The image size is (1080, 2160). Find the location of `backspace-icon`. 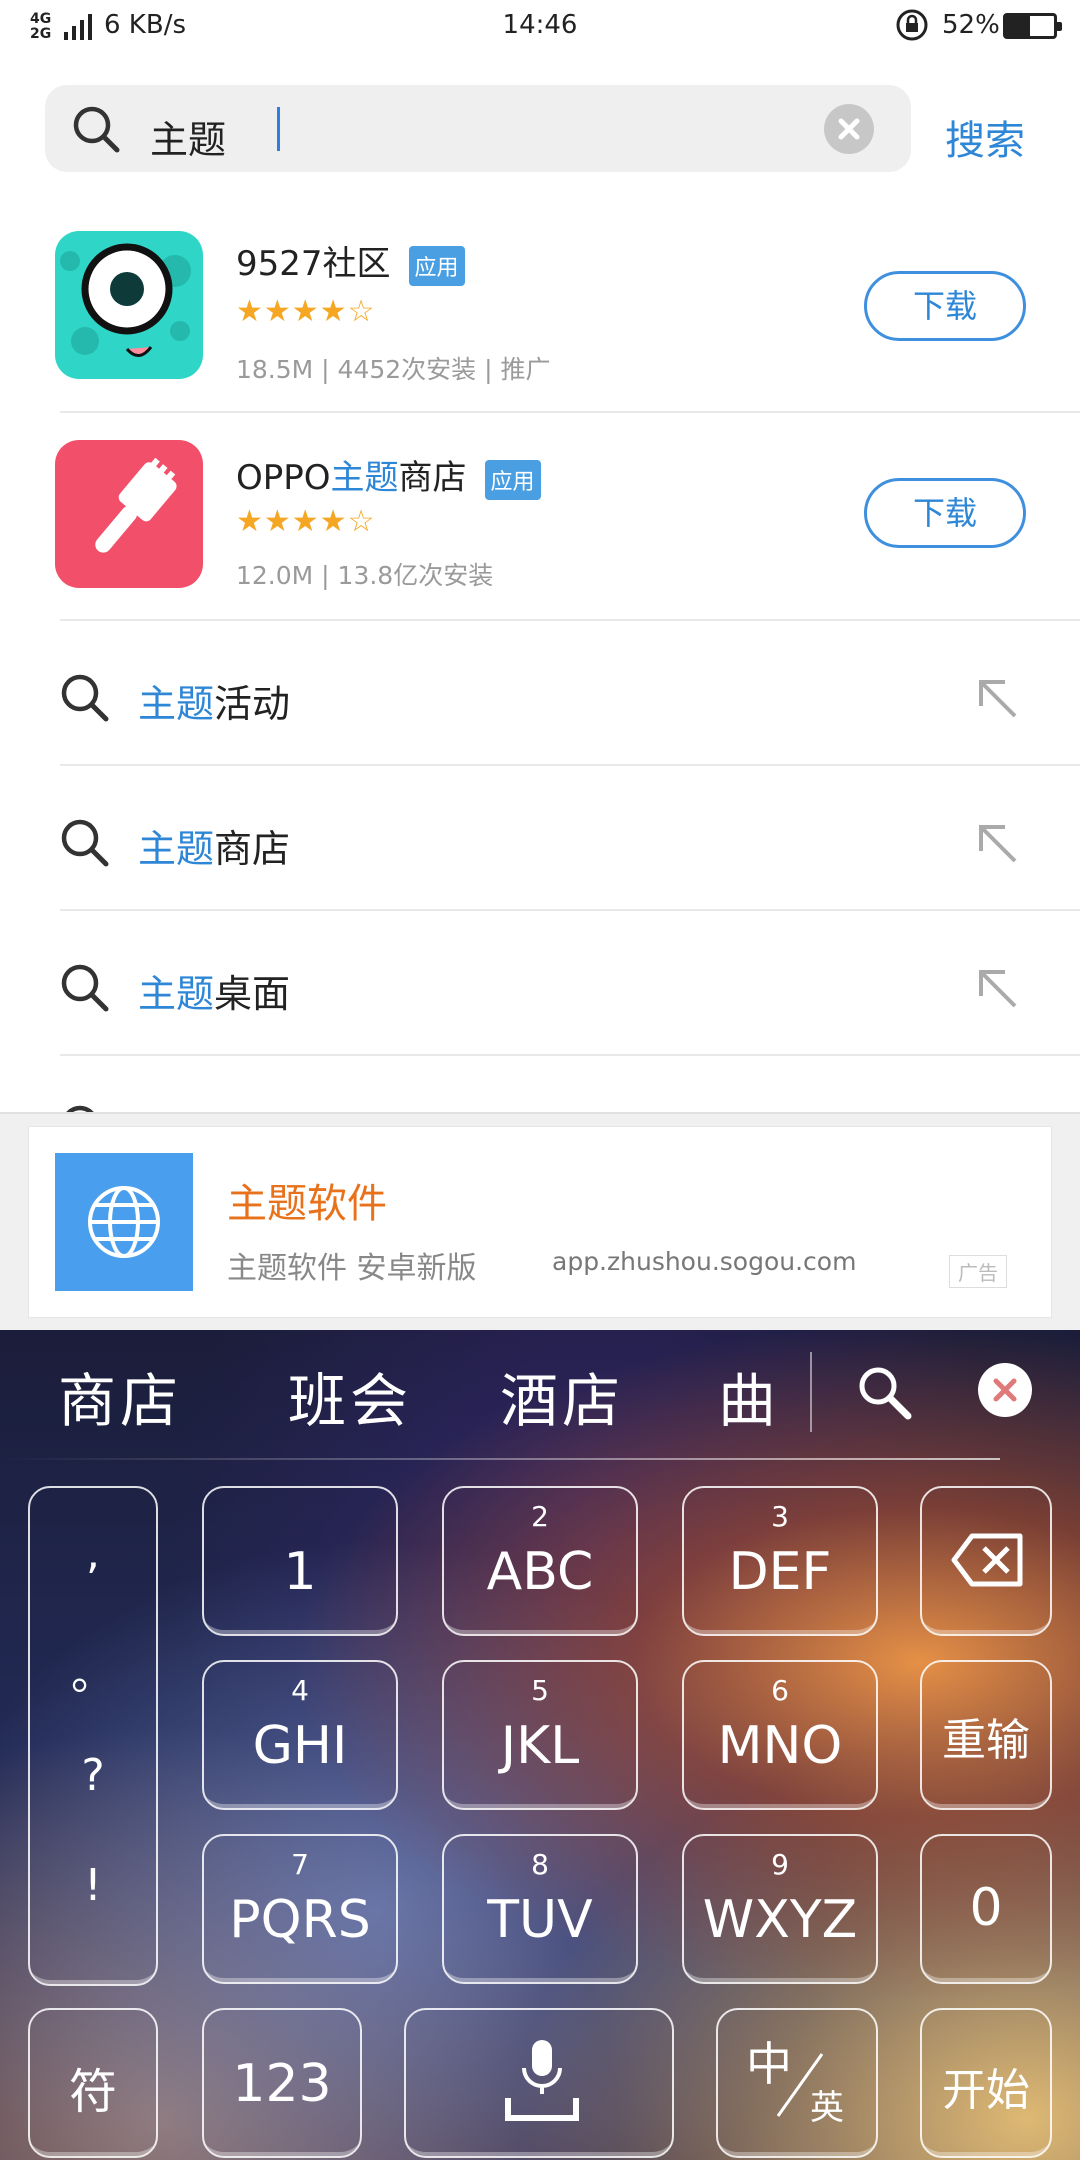

backspace-icon is located at coordinates (987, 1560).